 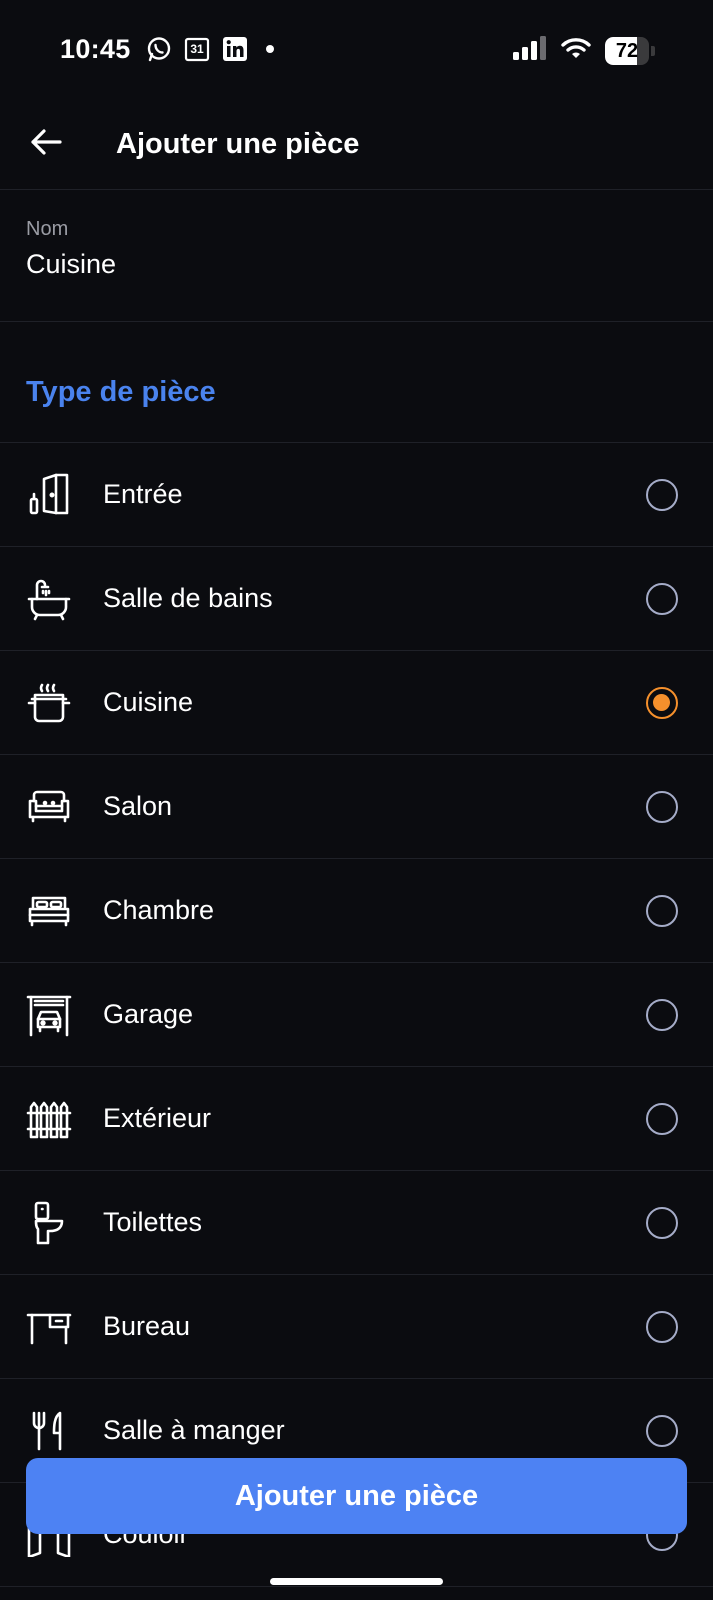 I want to click on back-button, so click(x=46, y=144).